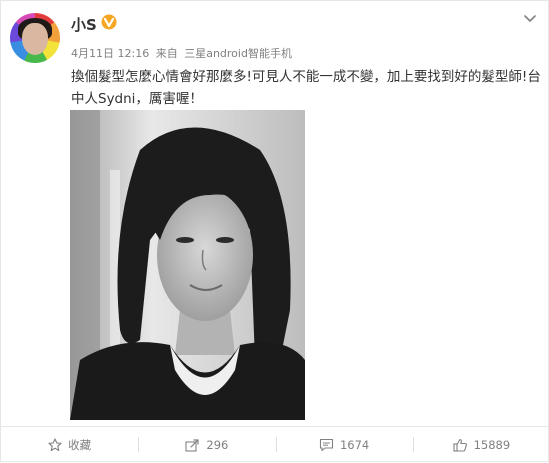 Image resolution: width=549 pixels, height=463 pixels. I want to click on star-icon, so click(55, 445).